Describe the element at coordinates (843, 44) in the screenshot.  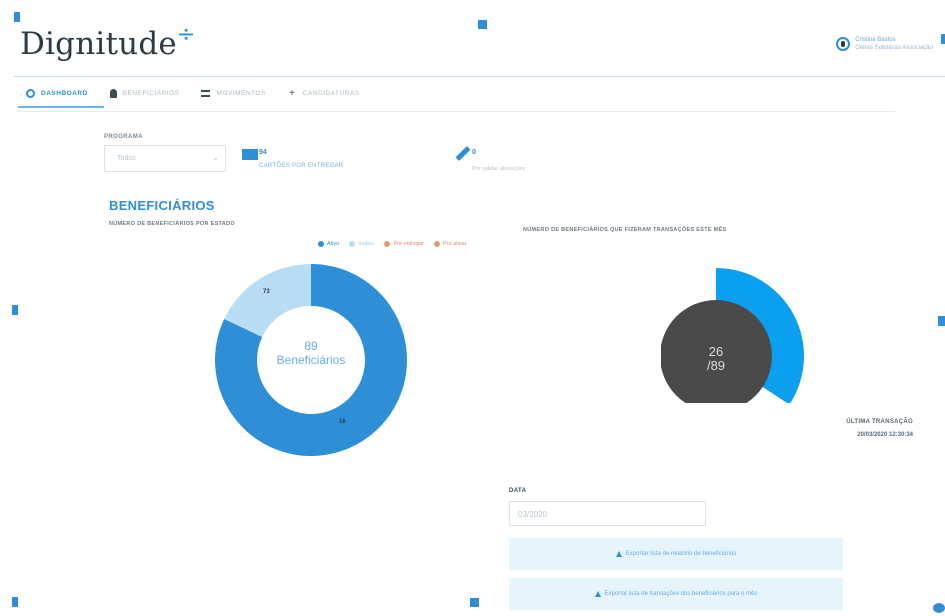
I see `user-avatar-icon` at that location.